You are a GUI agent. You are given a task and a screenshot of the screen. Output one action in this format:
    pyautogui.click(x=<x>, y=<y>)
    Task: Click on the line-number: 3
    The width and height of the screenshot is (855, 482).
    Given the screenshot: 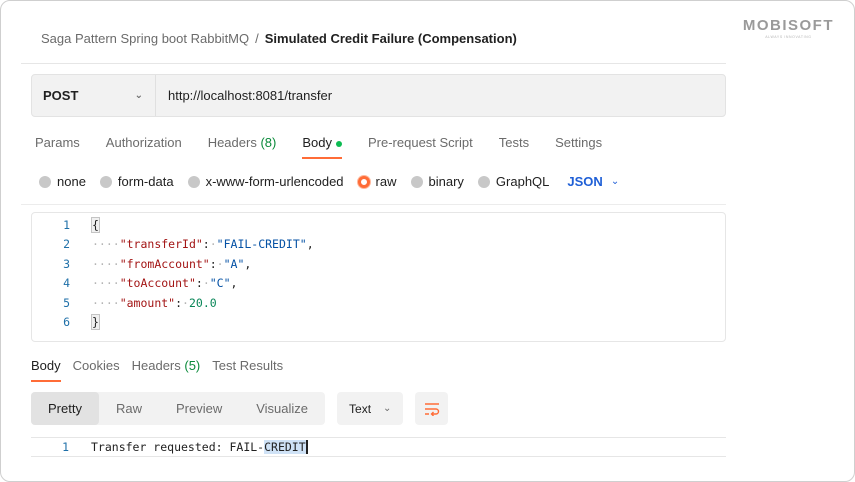 What is the action you would take?
    pyautogui.click(x=66, y=263)
    